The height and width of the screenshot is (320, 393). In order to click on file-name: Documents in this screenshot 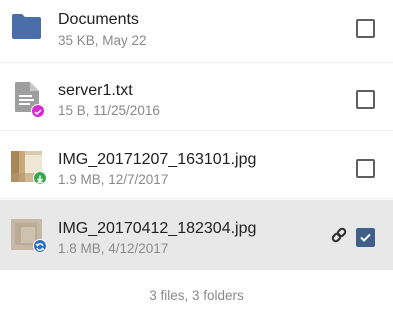, I will do `click(98, 19)`.